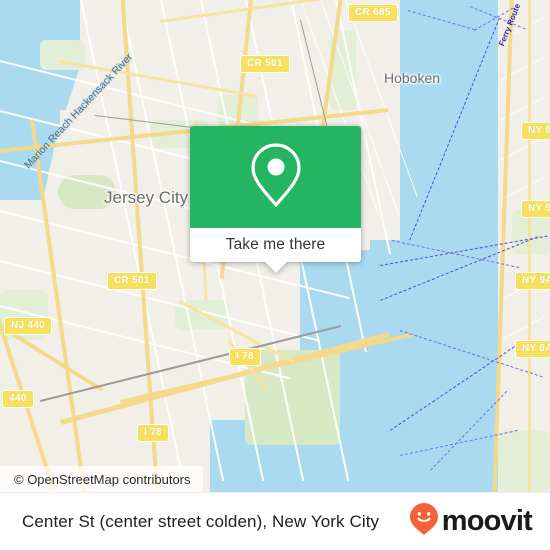 Image resolution: width=550 pixels, height=550 pixels. I want to click on popup-icon-area, so click(275, 177).